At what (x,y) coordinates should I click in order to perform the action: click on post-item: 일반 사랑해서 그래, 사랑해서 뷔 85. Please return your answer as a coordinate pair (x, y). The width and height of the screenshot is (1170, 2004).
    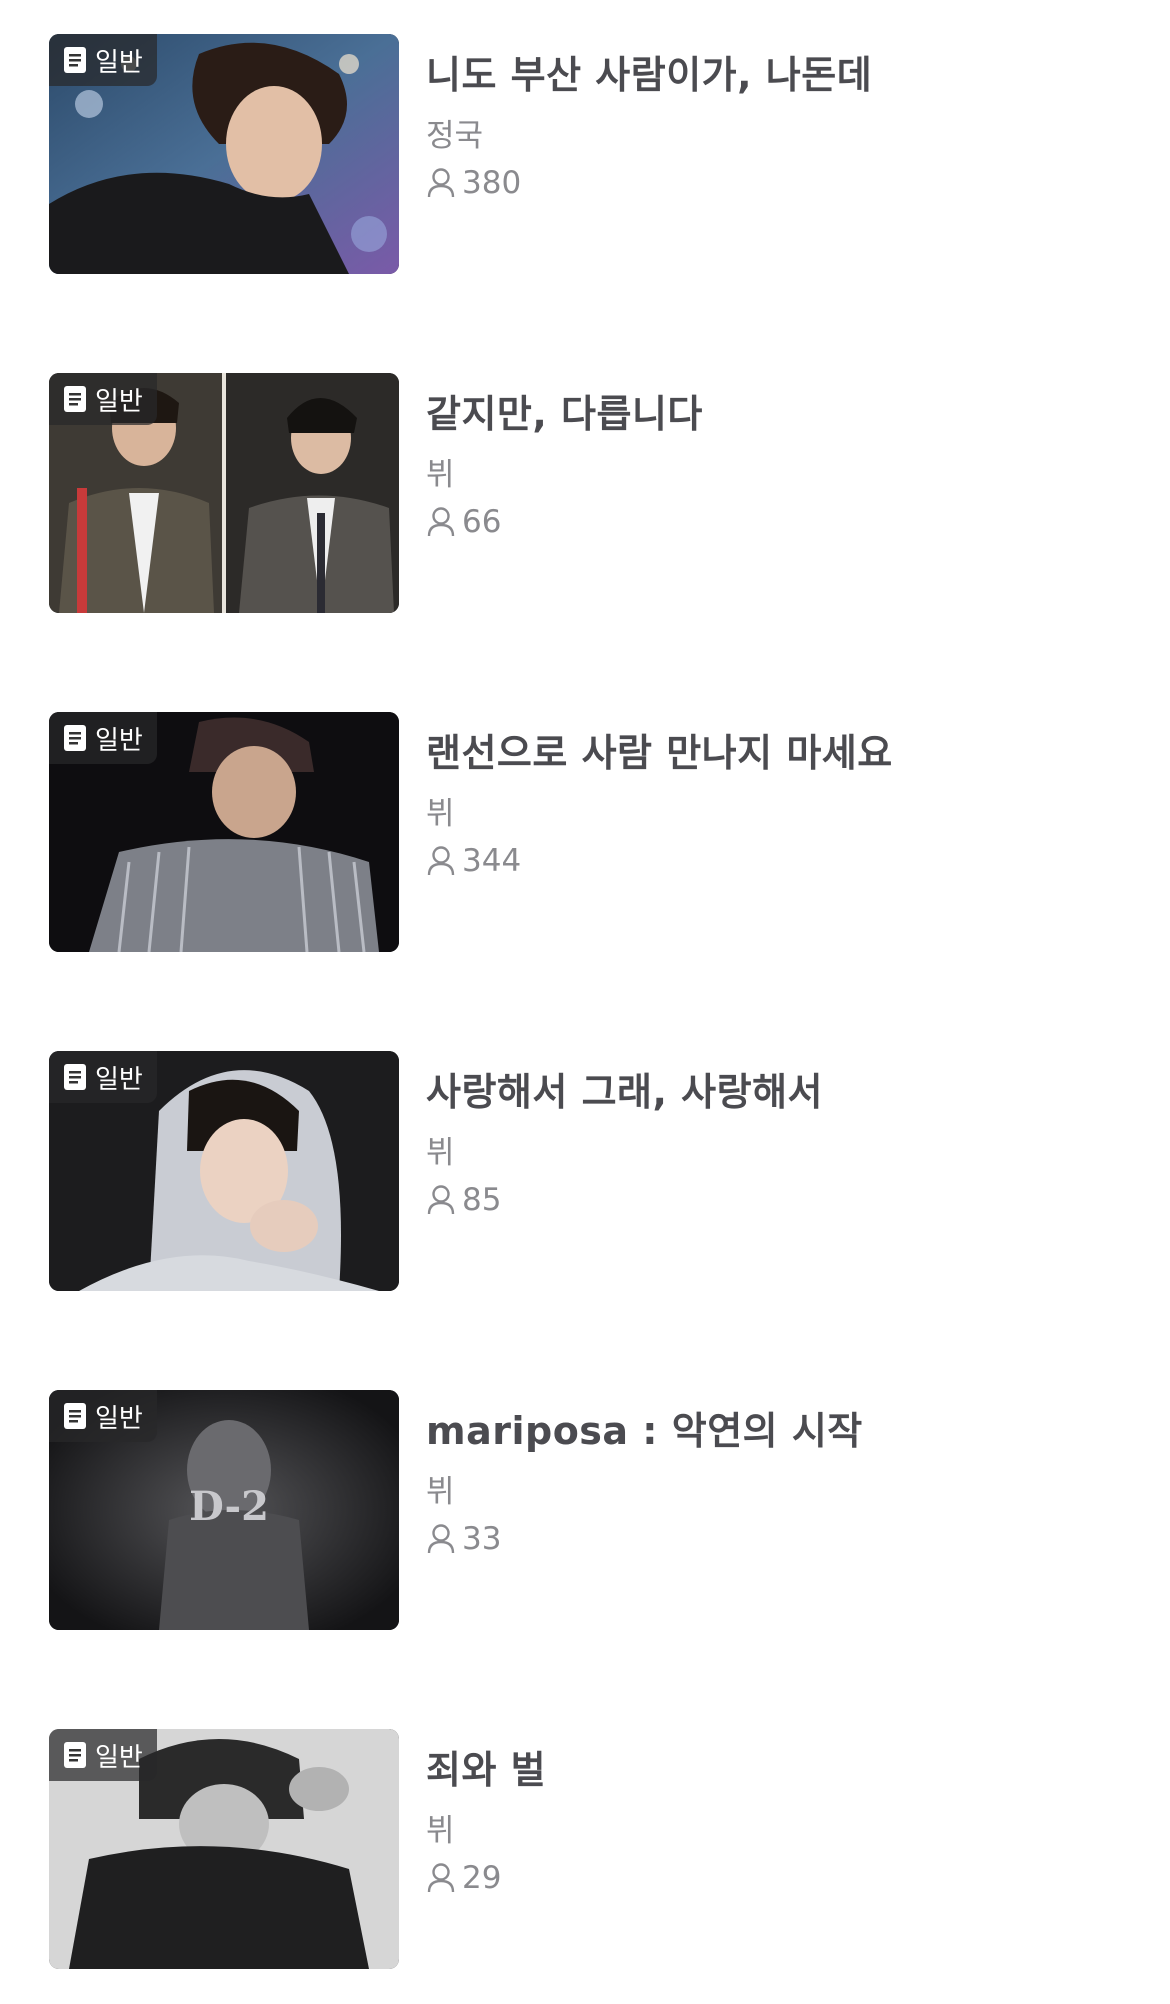
    Looking at the image, I should click on (589, 1171).